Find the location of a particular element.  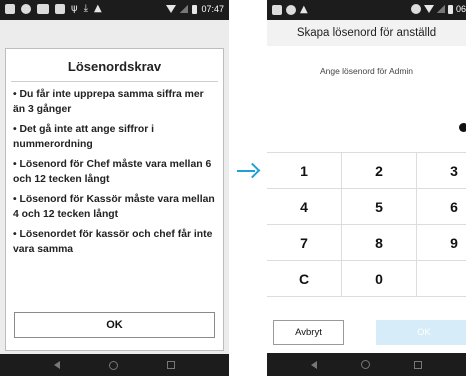

keypad-row: 7 8 9 is located at coordinates (366, 243).